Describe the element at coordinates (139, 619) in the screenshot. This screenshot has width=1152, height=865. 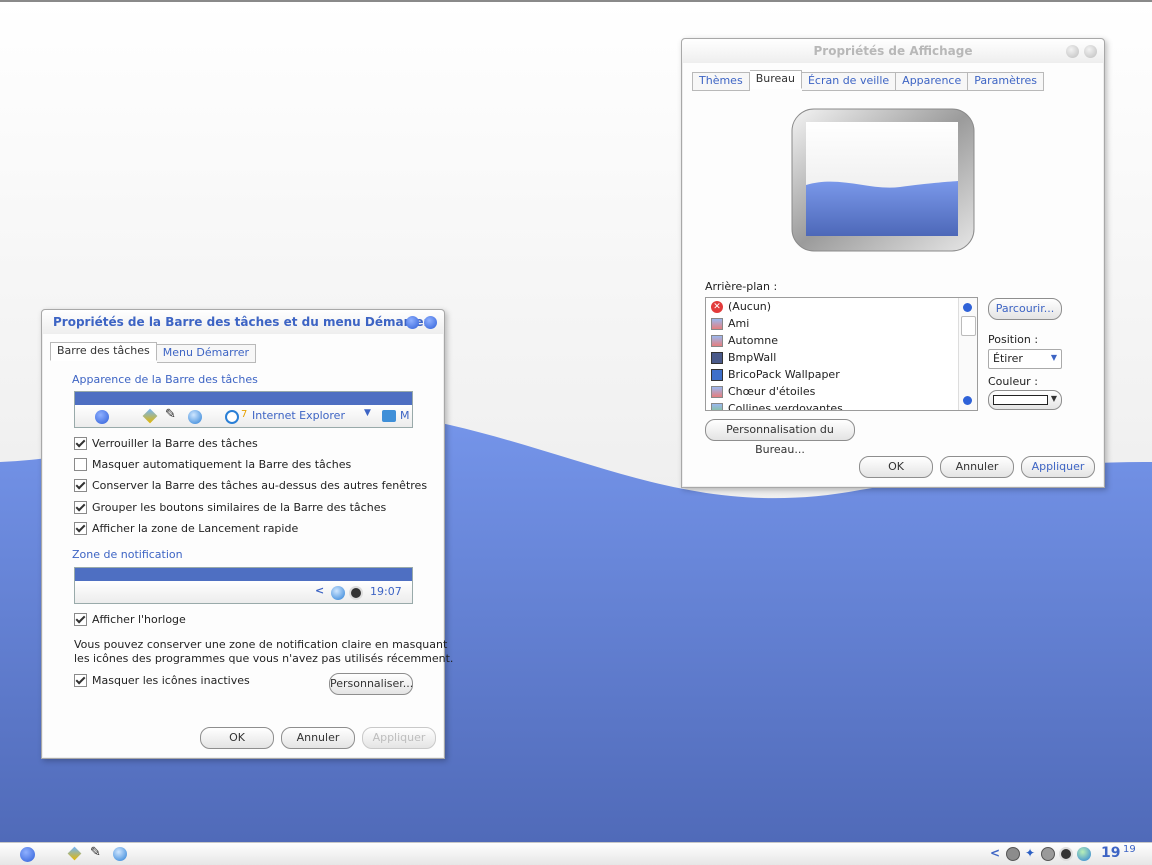
I see `checkbox-label: Afficher l'horloge` at that location.